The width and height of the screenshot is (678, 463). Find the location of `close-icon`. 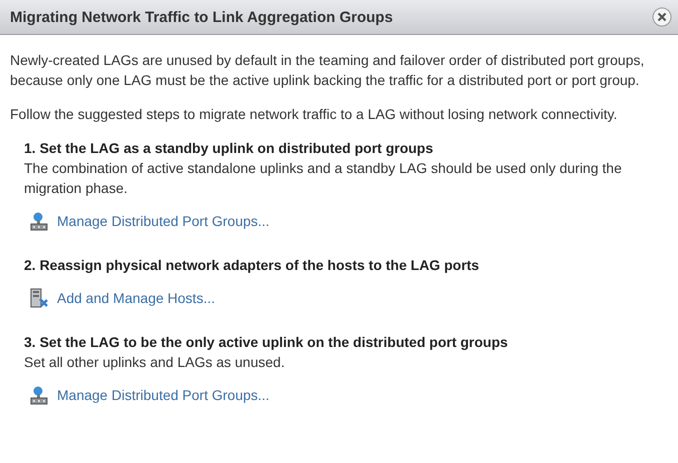

close-icon is located at coordinates (662, 17).